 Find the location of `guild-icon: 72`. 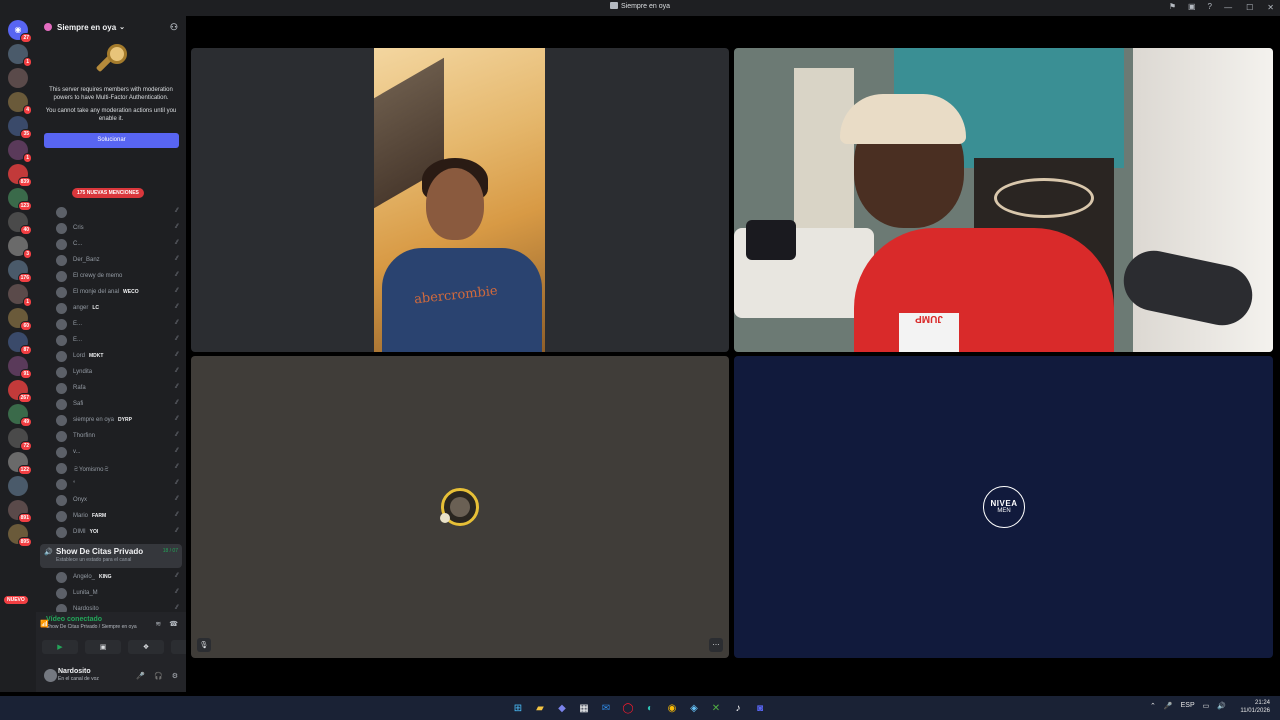

guild-icon: 72 is located at coordinates (20, 439).